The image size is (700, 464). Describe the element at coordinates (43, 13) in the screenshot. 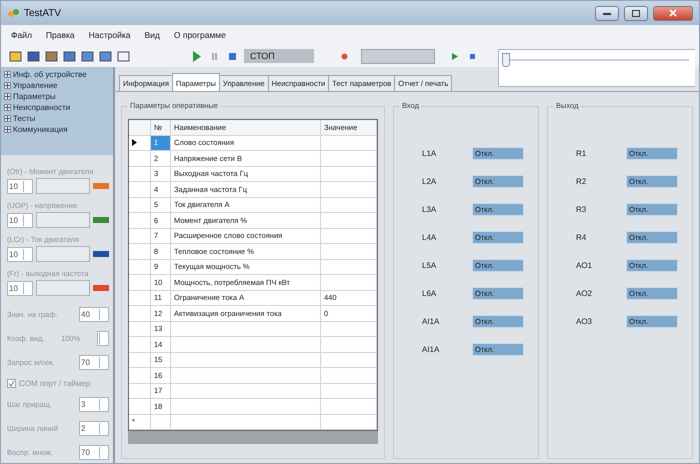

I see `window-title: TestATV` at that location.